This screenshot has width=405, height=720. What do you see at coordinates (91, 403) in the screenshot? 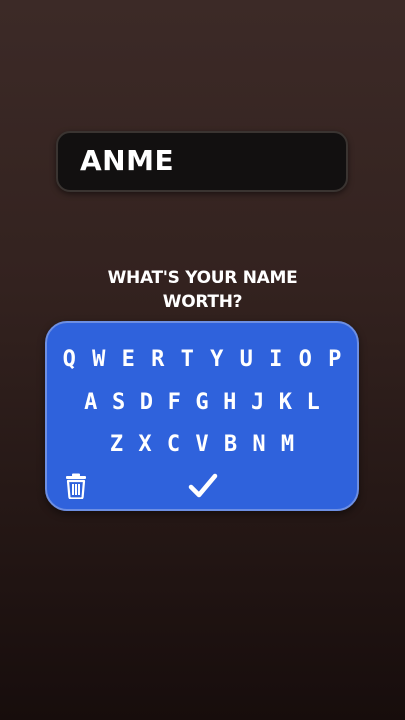
I see `key-a: A` at bounding box center [91, 403].